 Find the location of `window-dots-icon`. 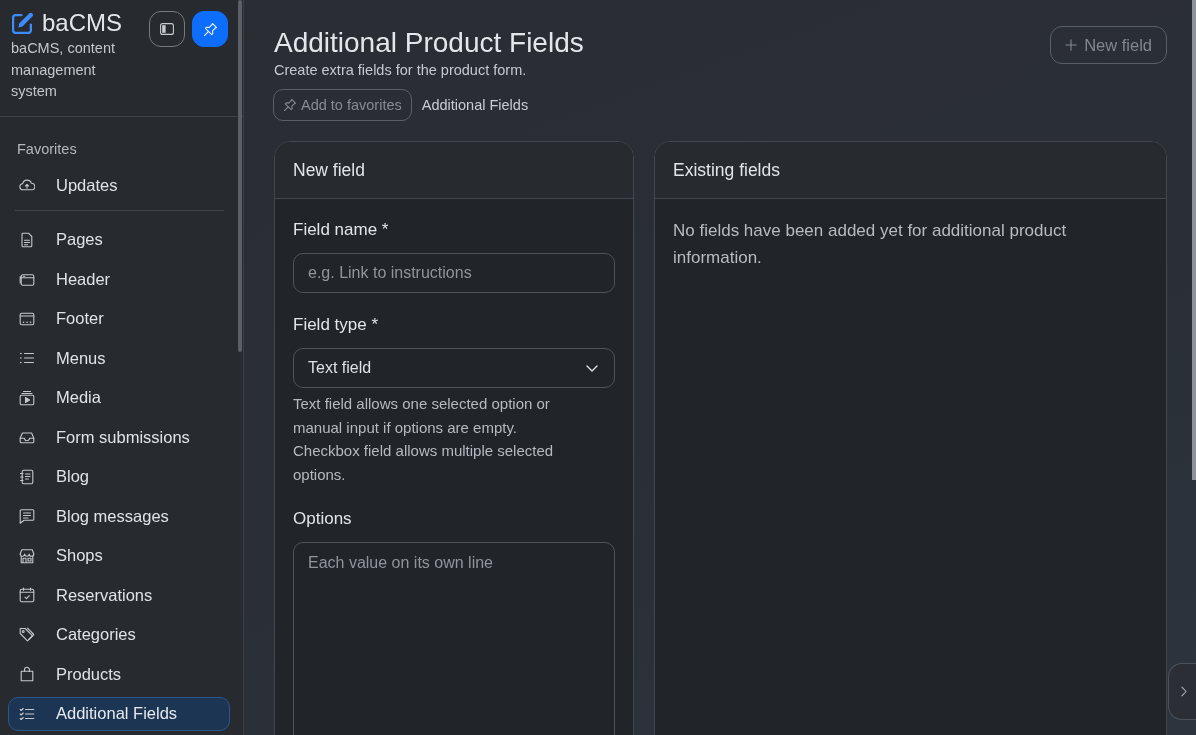

window-dots-icon is located at coordinates (27, 318).